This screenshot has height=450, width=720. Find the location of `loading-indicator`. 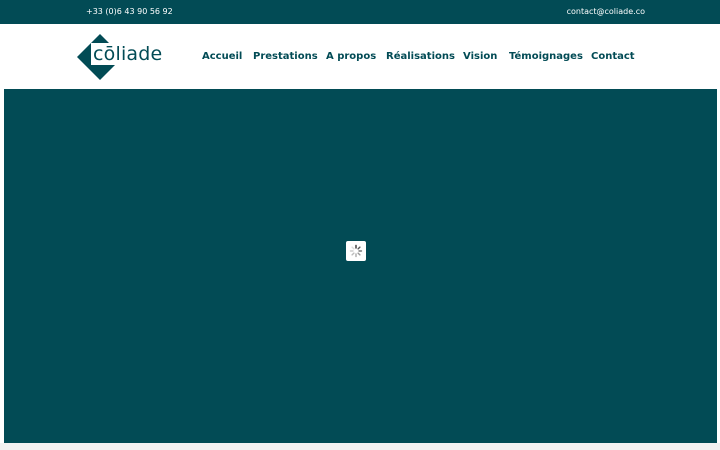

loading-indicator is located at coordinates (356, 251).